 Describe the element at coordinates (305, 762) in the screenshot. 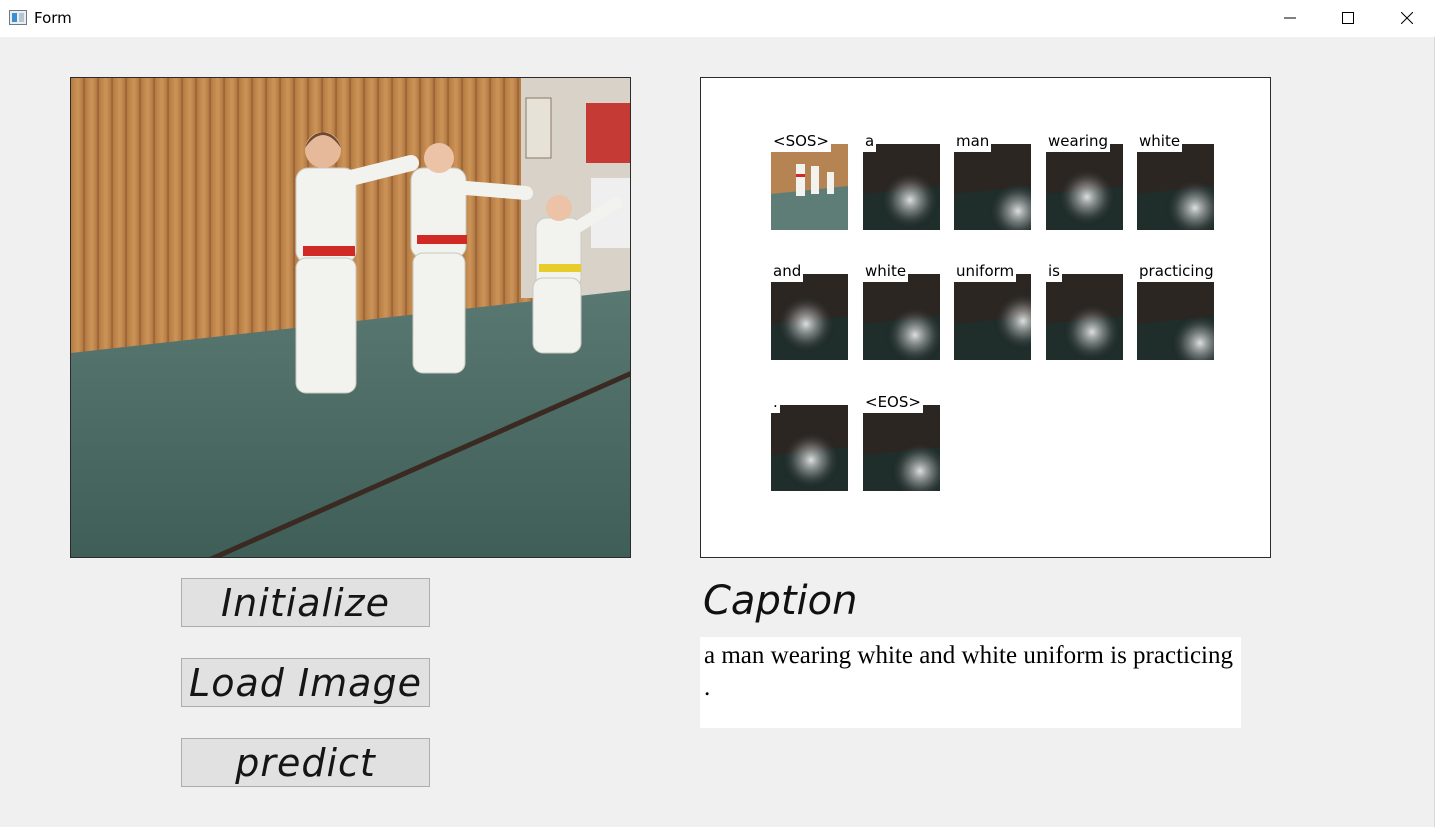

I see `predict-button: predict` at that location.